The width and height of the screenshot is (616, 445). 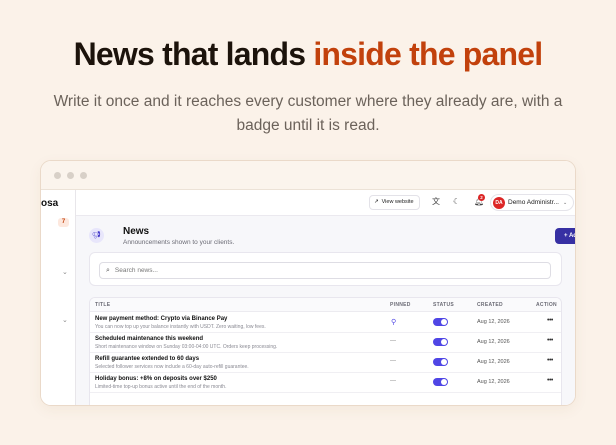 What do you see at coordinates (499, 202) in the screenshot?
I see `avatar: DA` at bounding box center [499, 202].